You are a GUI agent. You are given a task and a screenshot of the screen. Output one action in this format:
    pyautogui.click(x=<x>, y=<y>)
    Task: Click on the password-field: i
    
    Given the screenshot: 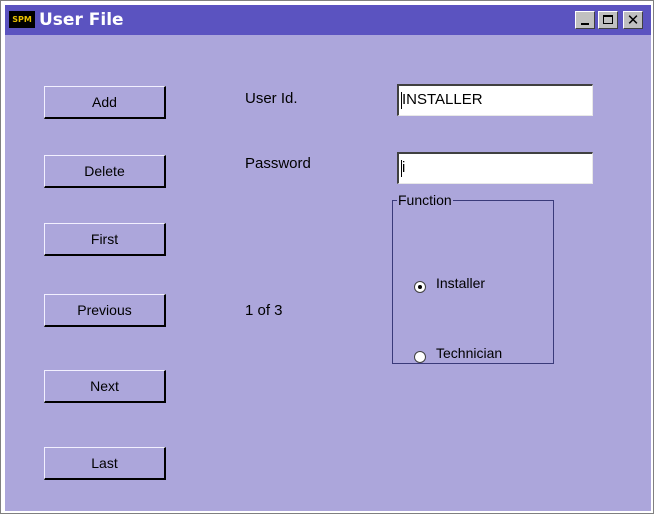 What is the action you would take?
    pyautogui.click(x=495, y=168)
    